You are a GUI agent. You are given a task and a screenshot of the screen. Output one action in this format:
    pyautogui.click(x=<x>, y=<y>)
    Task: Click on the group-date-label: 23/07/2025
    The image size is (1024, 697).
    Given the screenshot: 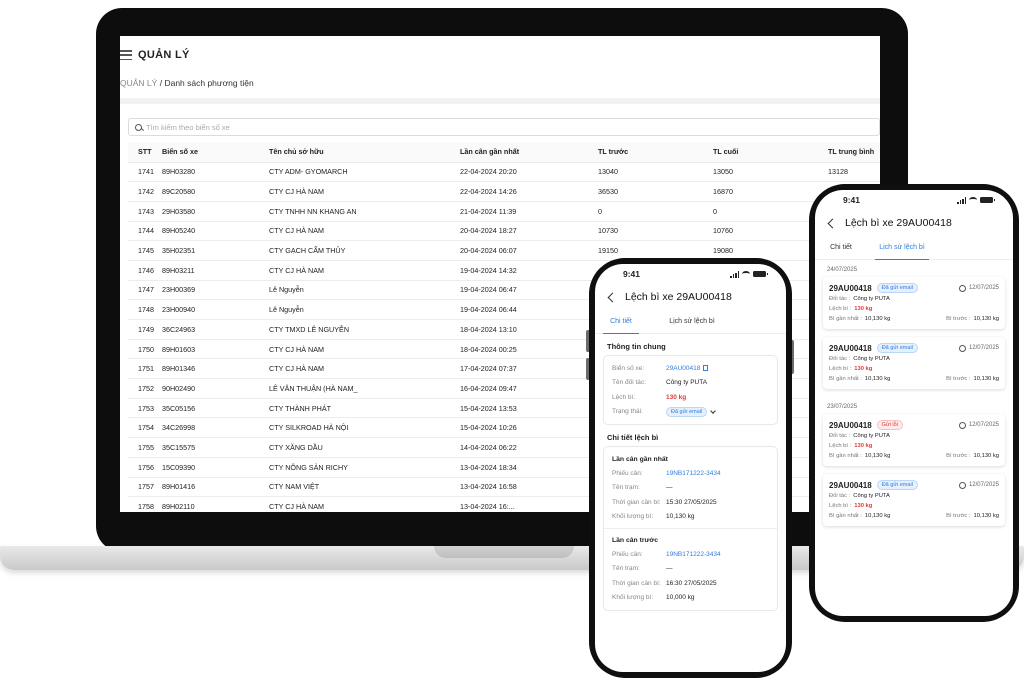 What is the action you would take?
    pyautogui.click(x=842, y=407)
    